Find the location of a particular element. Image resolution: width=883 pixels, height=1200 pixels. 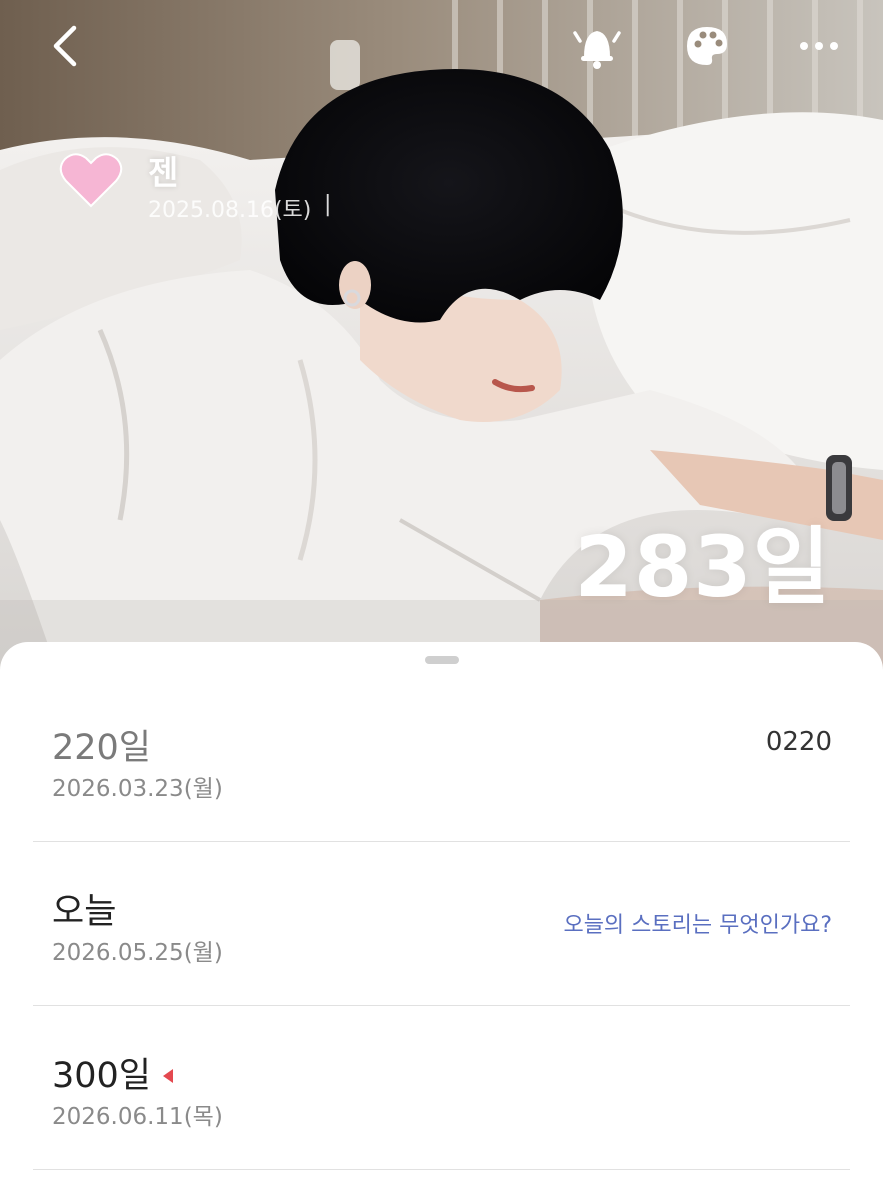

chevron-left-icon is located at coordinates (65, 46).